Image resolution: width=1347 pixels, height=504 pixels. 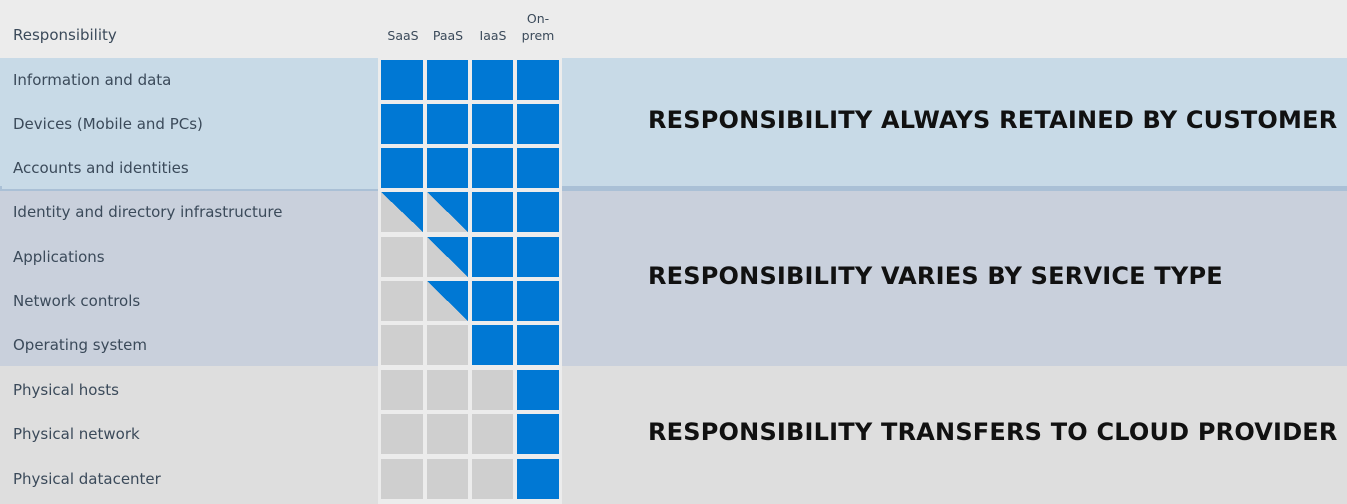 What do you see at coordinates (65, 35) in the screenshot?
I see `responsibility-header: Responsibility` at bounding box center [65, 35].